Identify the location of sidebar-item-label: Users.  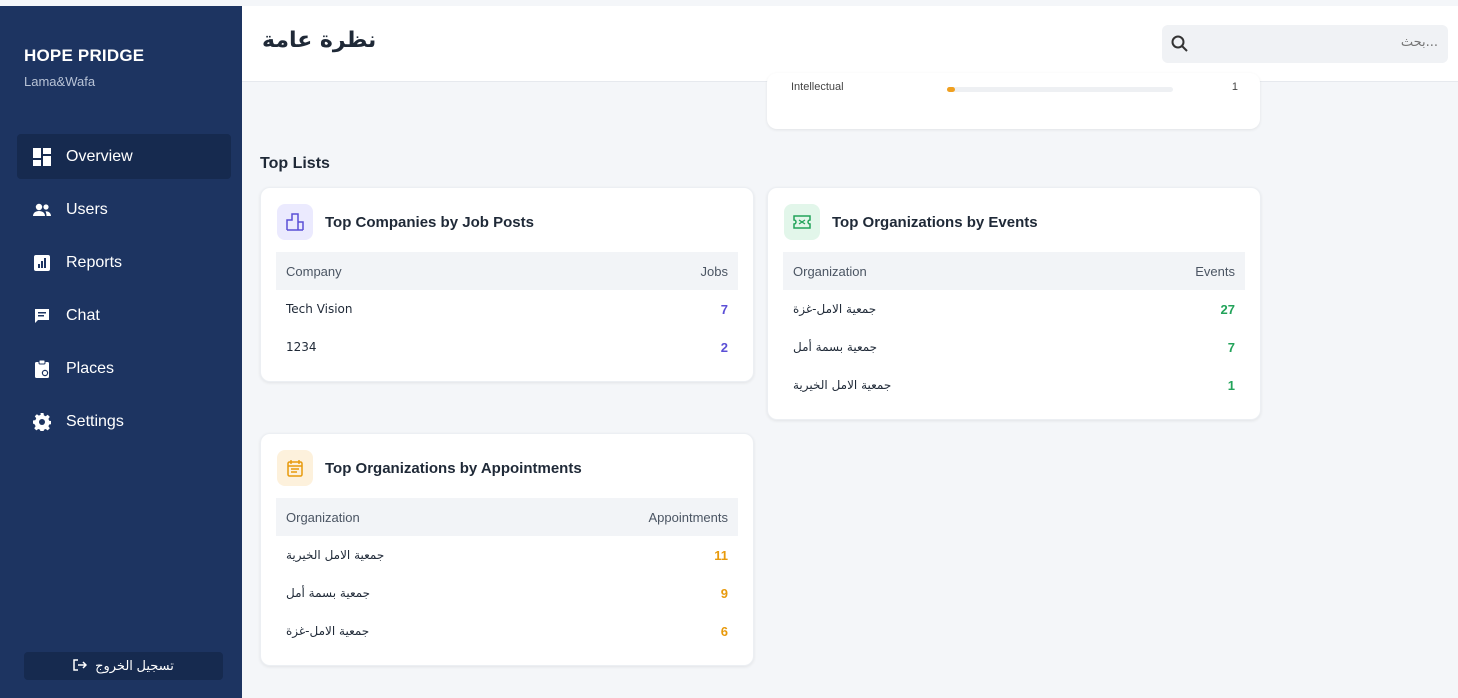
(87, 209).